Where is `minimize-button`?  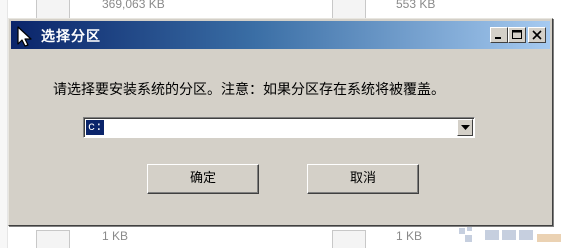
minimize-button is located at coordinates (499, 35).